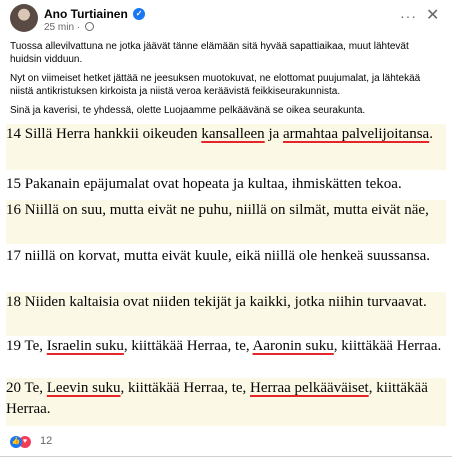 The height and width of the screenshot is (460, 452). I want to click on post-time: 25 min, so click(59, 27).